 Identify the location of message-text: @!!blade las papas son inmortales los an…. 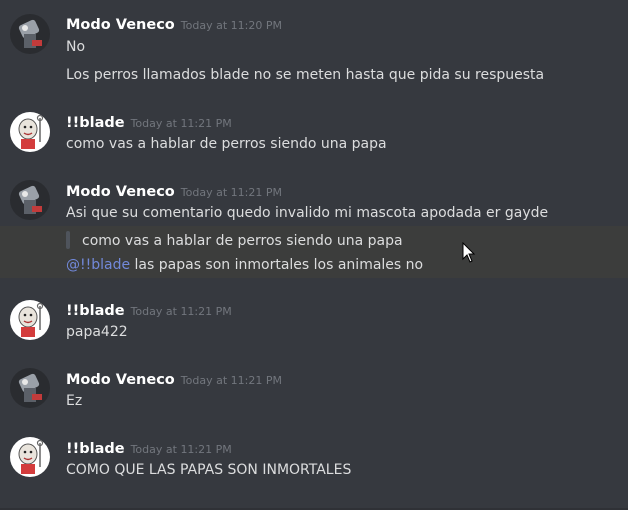
(244, 265).